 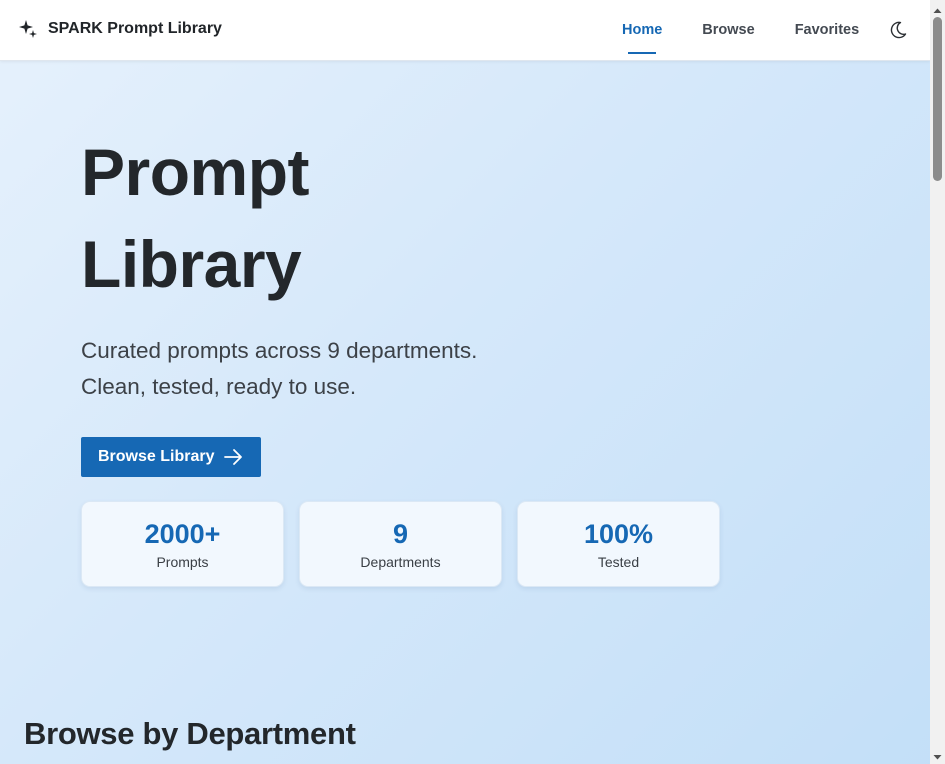 I want to click on hero-title: Prompt Library, so click(x=195, y=218).